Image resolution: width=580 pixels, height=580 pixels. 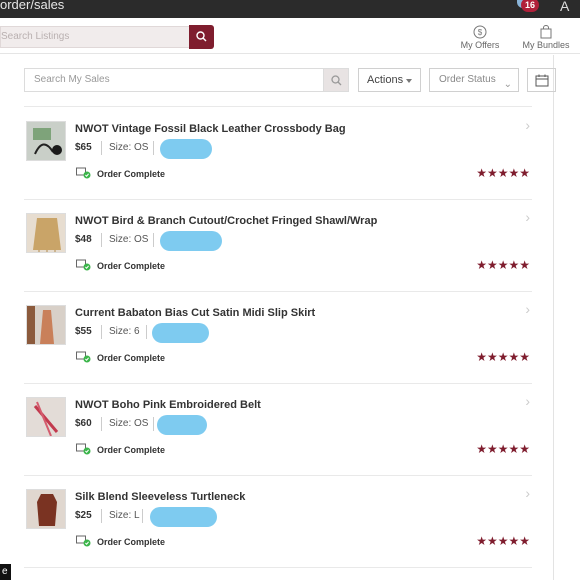 What do you see at coordinates (83, 147) in the screenshot?
I see `item-price: $65` at bounding box center [83, 147].